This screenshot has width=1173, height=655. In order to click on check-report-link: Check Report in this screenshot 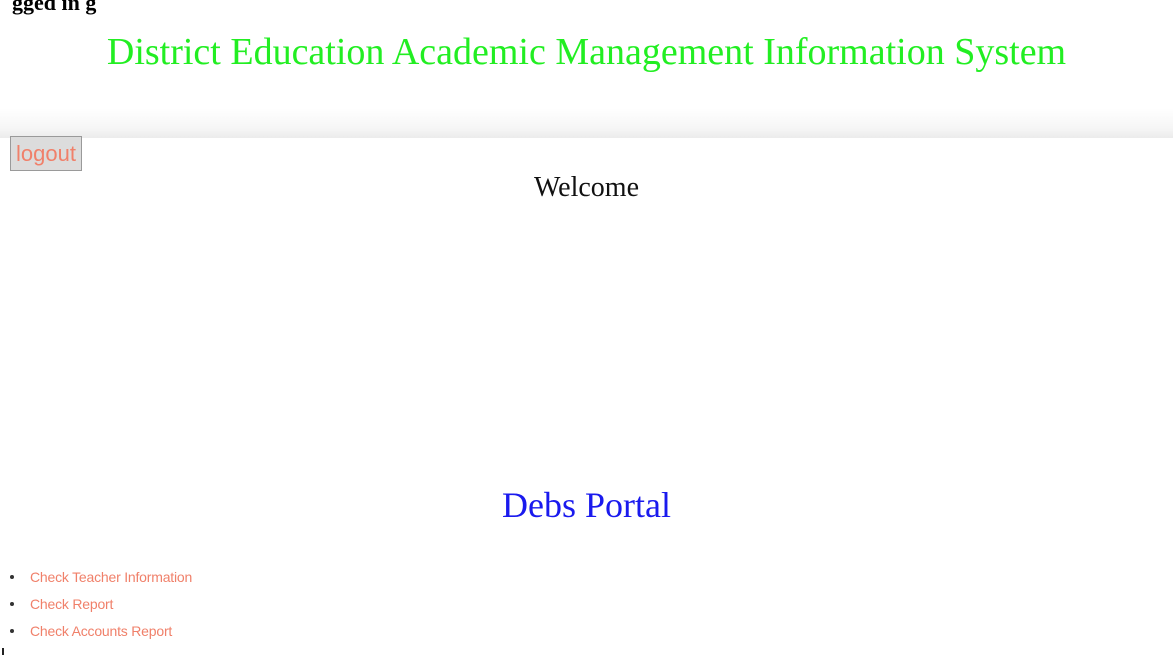, I will do `click(71, 604)`.